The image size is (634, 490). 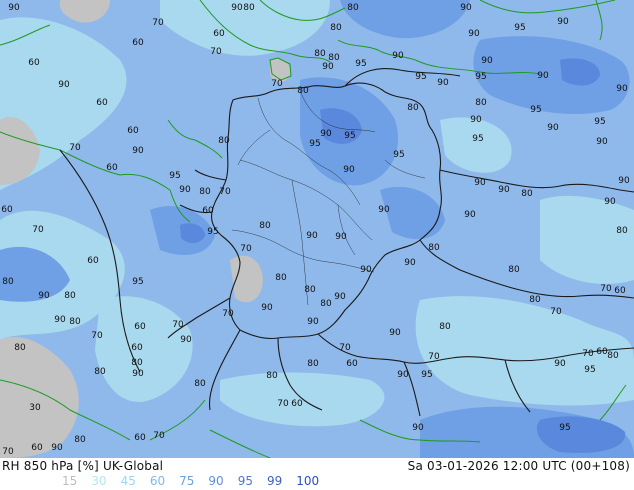 I want to click on product-title: RH 850 hPa [%] UK-Global, so click(x=83, y=466).